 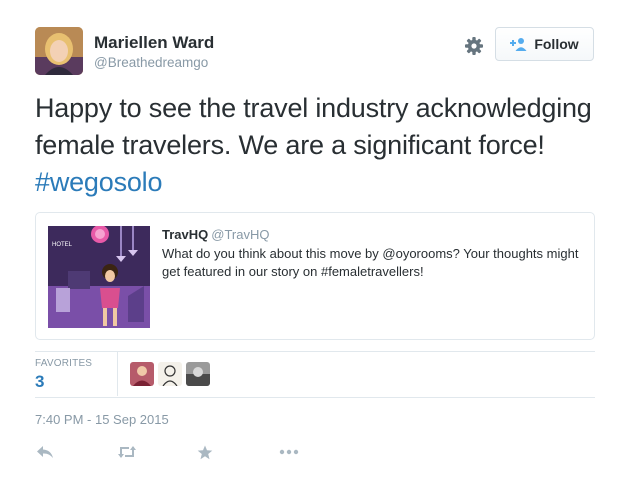 I want to click on retweet-icon, so click(x=127, y=452).